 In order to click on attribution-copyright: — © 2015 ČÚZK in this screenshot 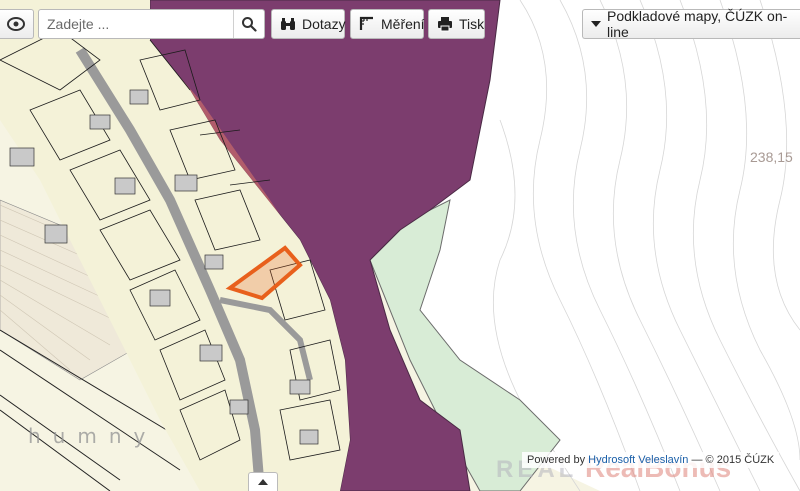, I will do `click(733, 460)`.